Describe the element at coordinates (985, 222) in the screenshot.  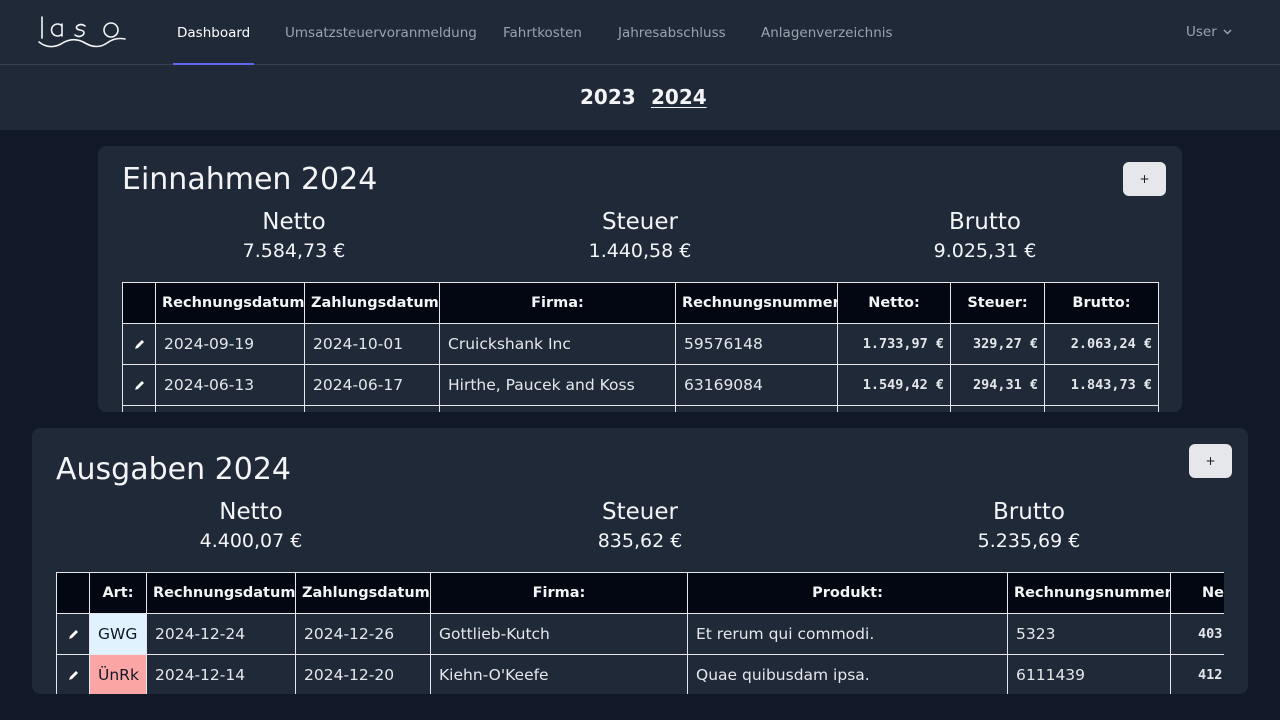
I see `income-brutto-label: Brutto` at that location.